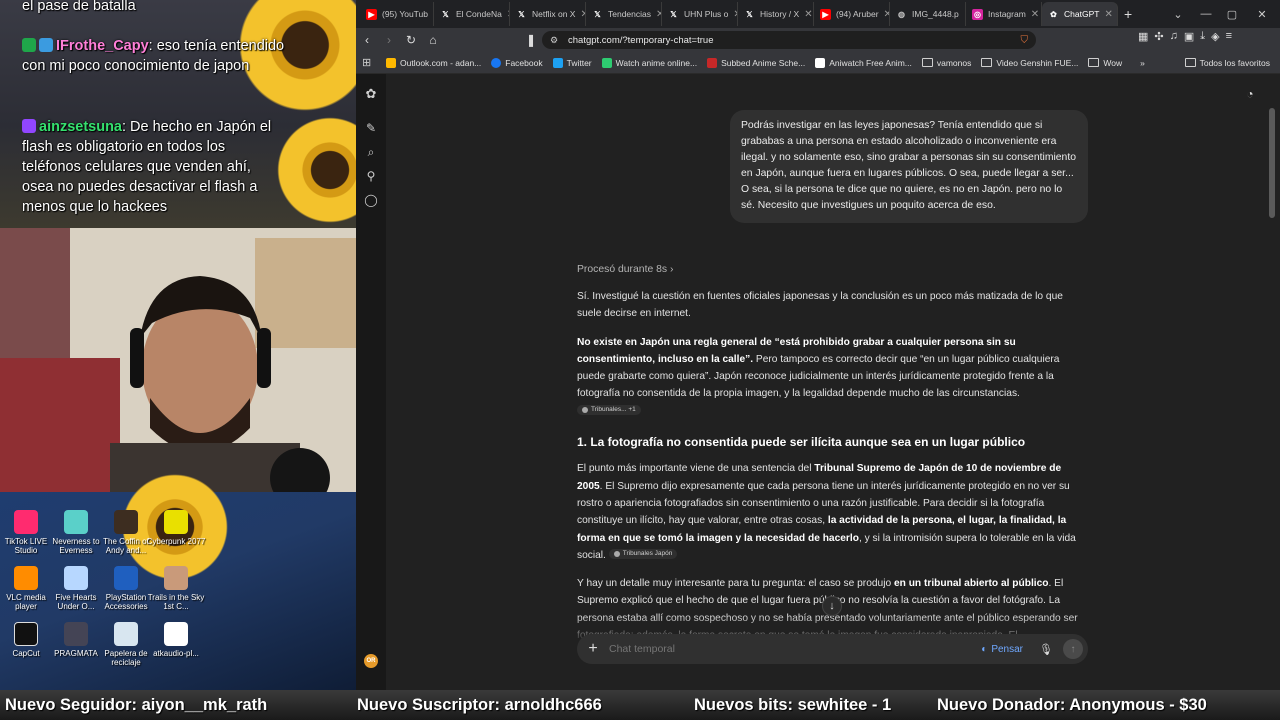 The height and width of the screenshot is (720, 1280). Describe the element at coordinates (1072, 704) in the screenshot. I see `ticker-donation: Nuevo Donador: Anonymous - $30` at that location.